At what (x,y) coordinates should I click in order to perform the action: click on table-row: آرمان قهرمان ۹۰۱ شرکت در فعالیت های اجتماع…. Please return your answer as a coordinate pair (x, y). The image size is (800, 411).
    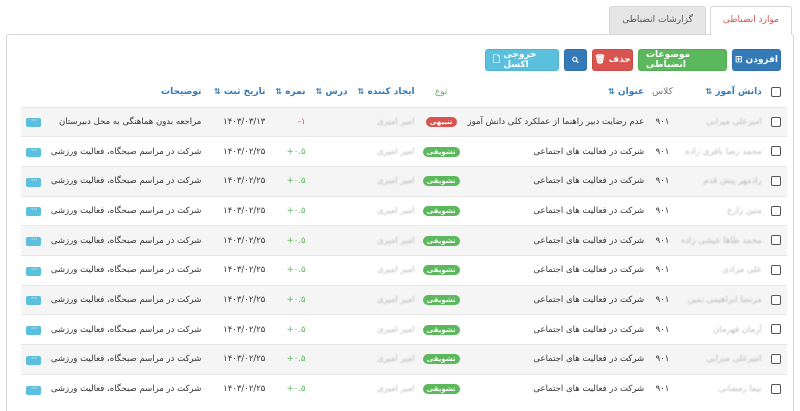
    Looking at the image, I should click on (404, 329).